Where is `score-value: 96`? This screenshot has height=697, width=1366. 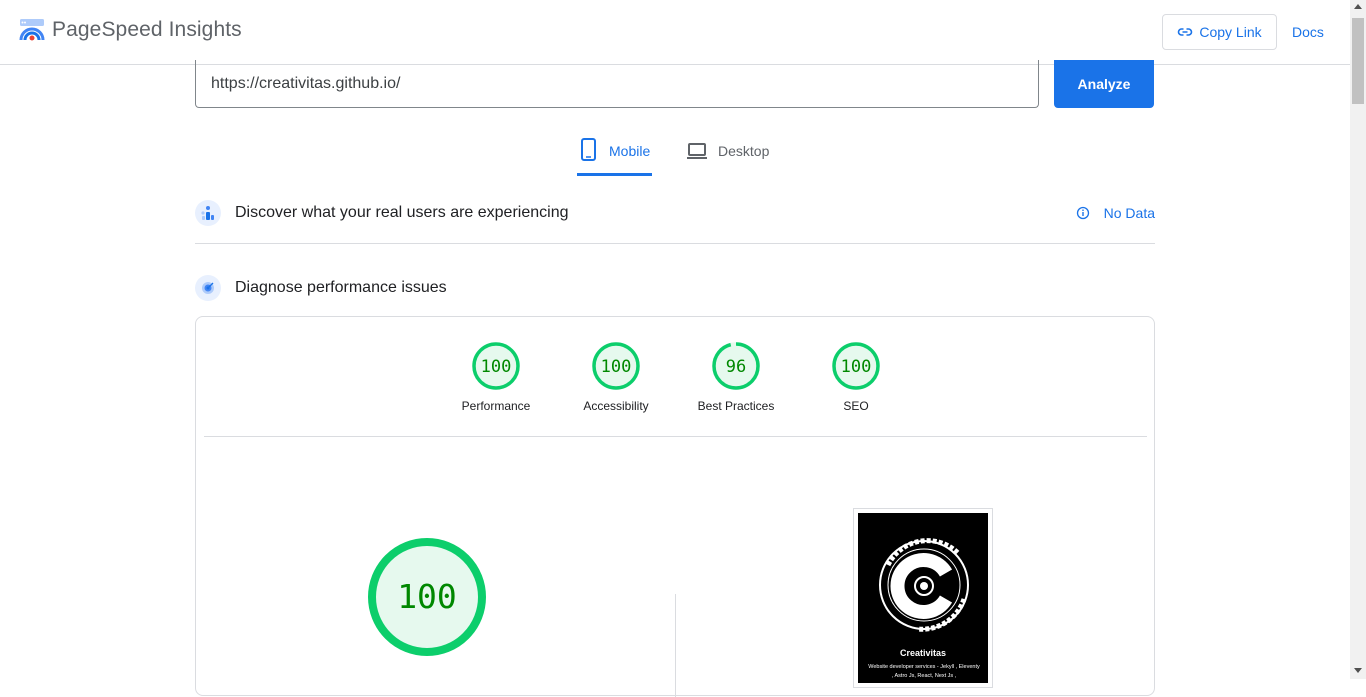 score-value: 96 is located at coordinates (736, 367).